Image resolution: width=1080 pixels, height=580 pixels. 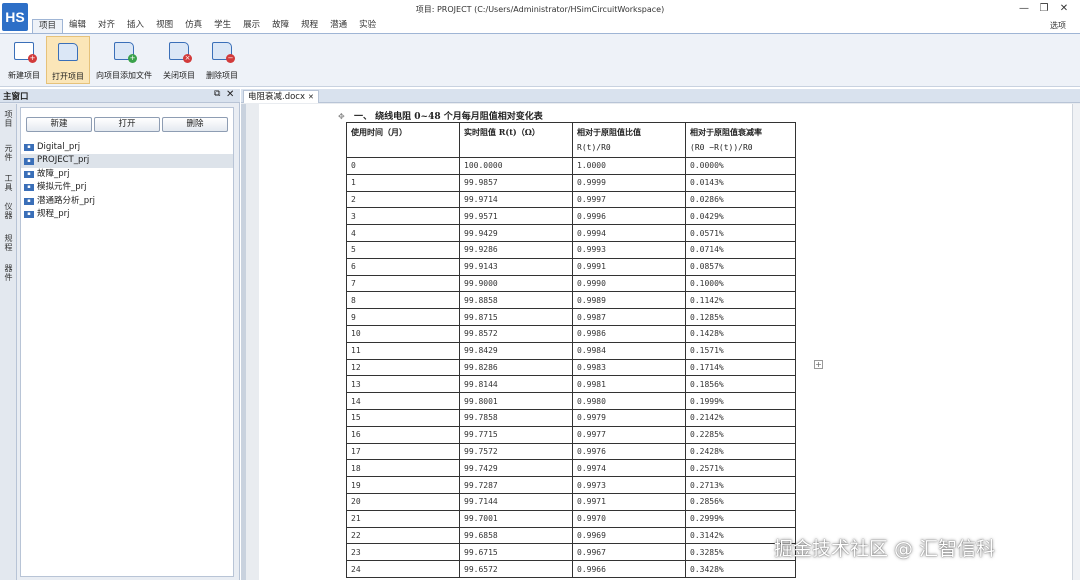 What do you see at coordinates (127, 214) in the screenshot?
I see `project-item: ▪ 规程_prj` at bounding box center [127, 214].